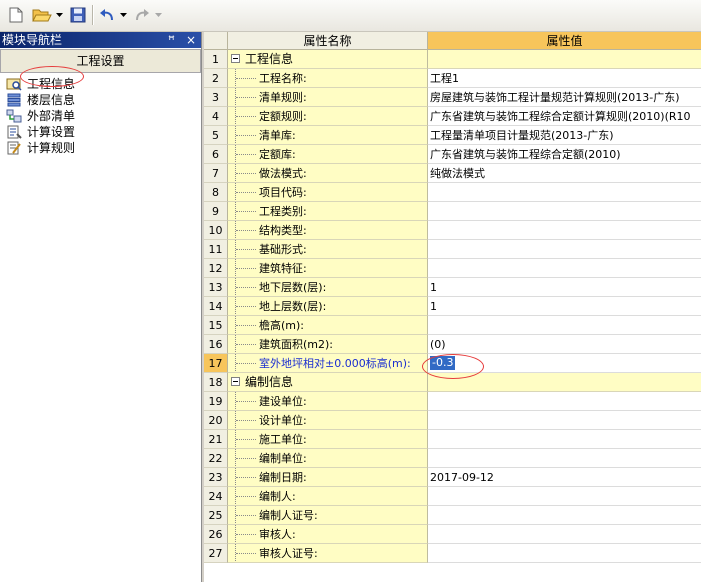 This screenshot has height=582, width=701. Describe the element at coordinates (216, 553) in the screenshot. I see `row-number: 27` at that location.